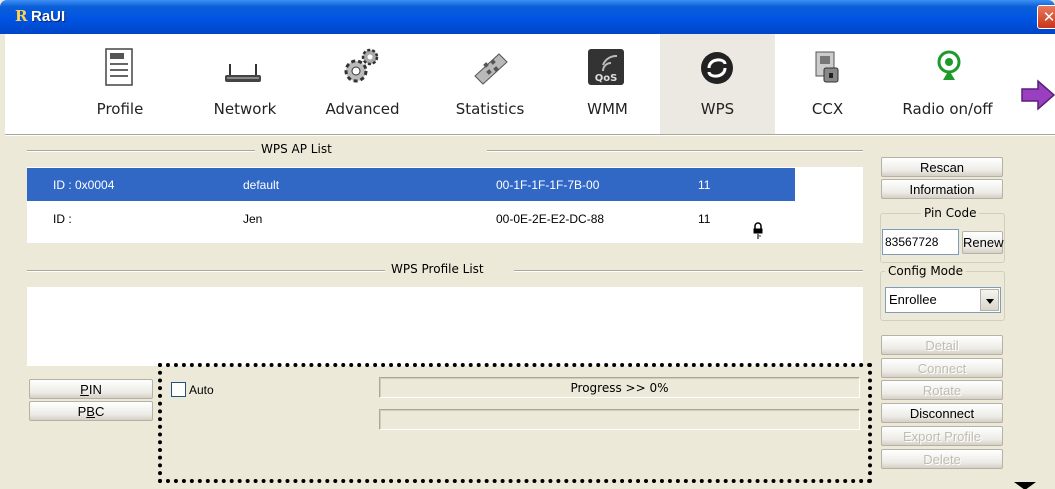  I want to click on progress-text: Progress >> 0%, so click(619, 388).